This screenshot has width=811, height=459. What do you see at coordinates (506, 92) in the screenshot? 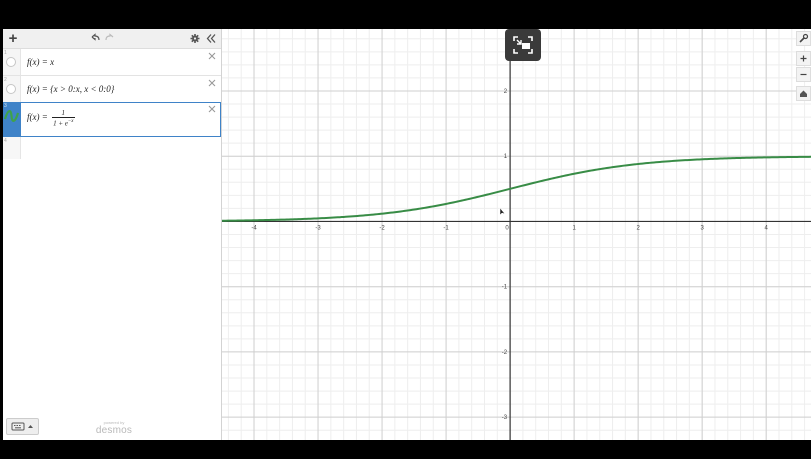
I see `y-tick-label: 2` at bounding box center [506, 92].